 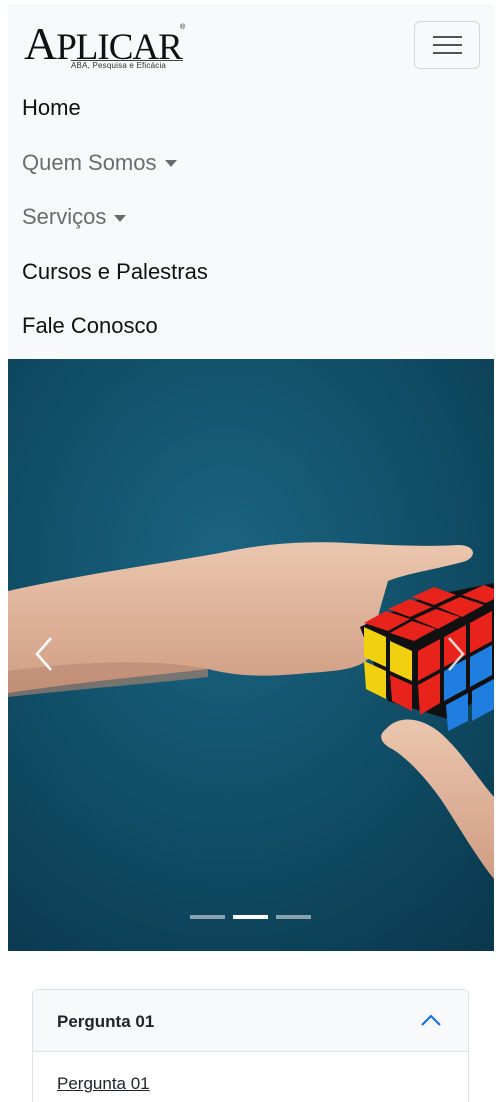 What do you see at coordinates (183, 27) in the screenshot?
I see `registered-mark: ®` at bounding box center [183, 27].